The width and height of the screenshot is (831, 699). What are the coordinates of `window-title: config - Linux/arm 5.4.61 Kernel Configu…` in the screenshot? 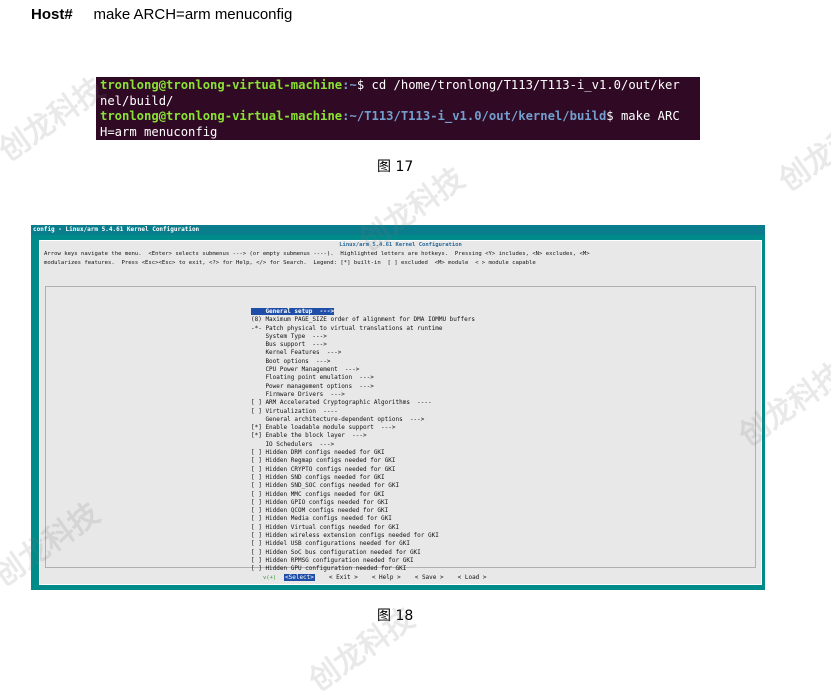 It's located at (398, 230).